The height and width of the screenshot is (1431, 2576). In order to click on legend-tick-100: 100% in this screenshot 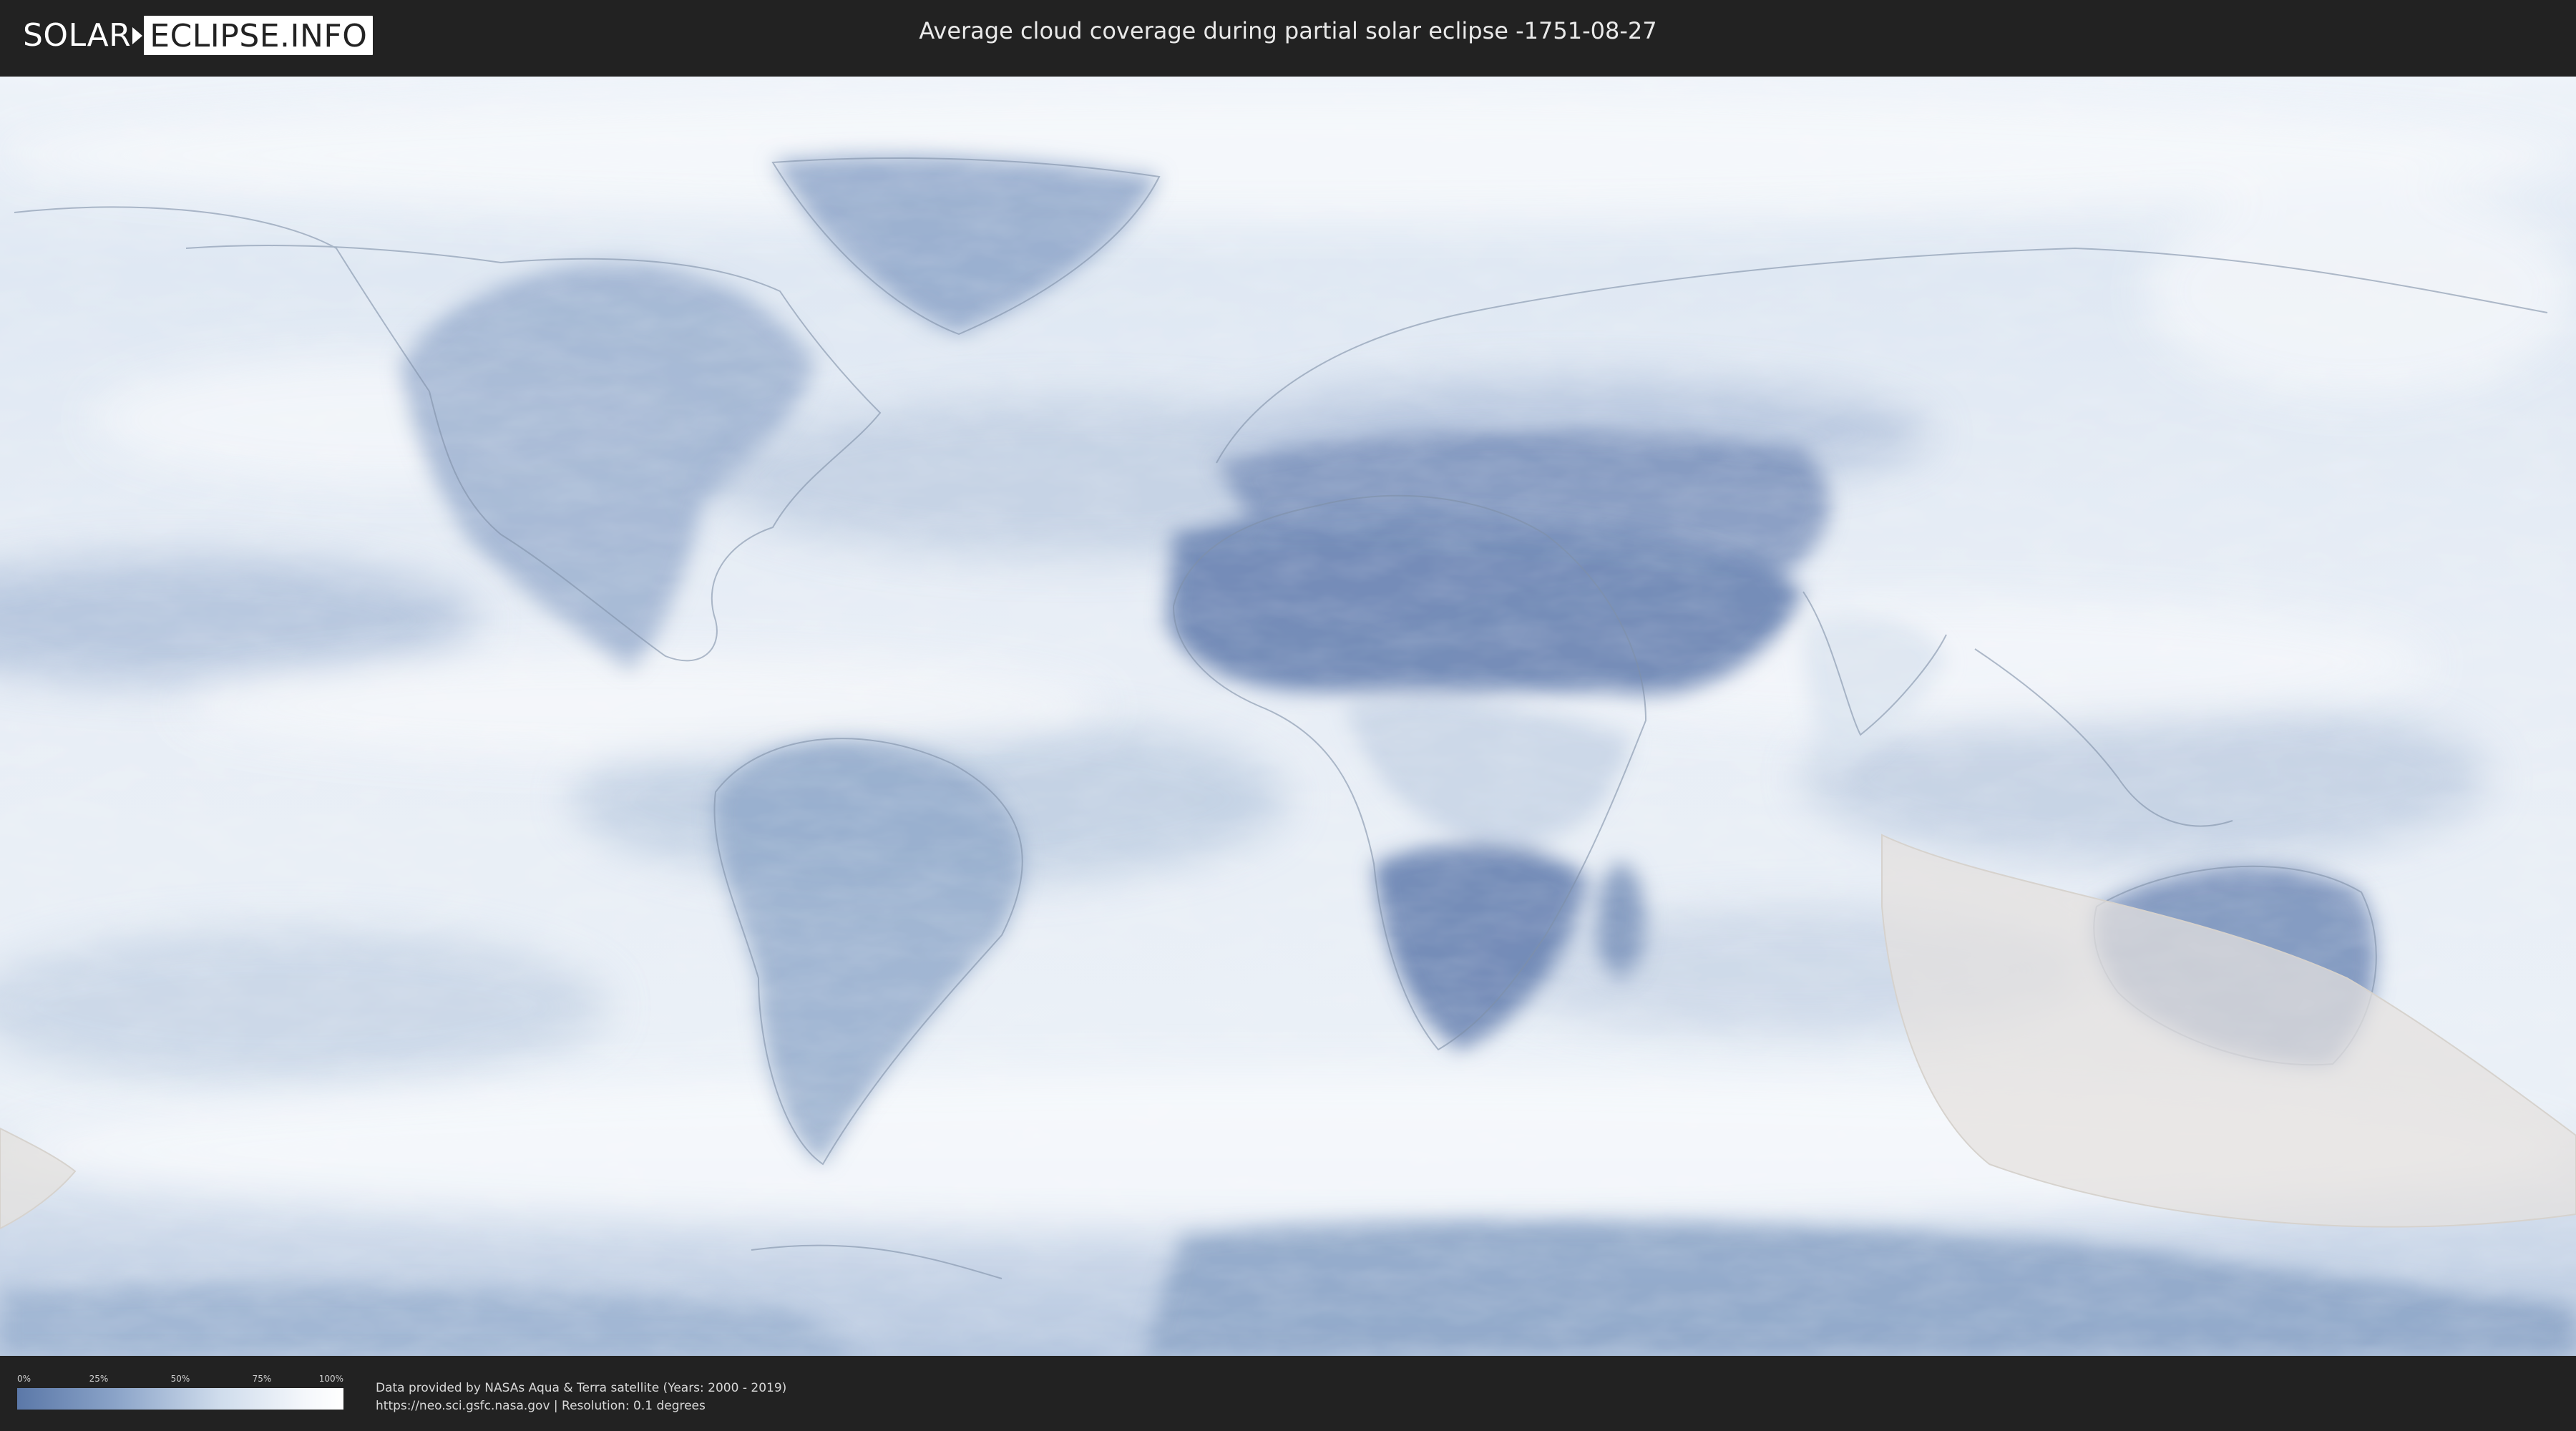, I will do `click(330, 1379)`.